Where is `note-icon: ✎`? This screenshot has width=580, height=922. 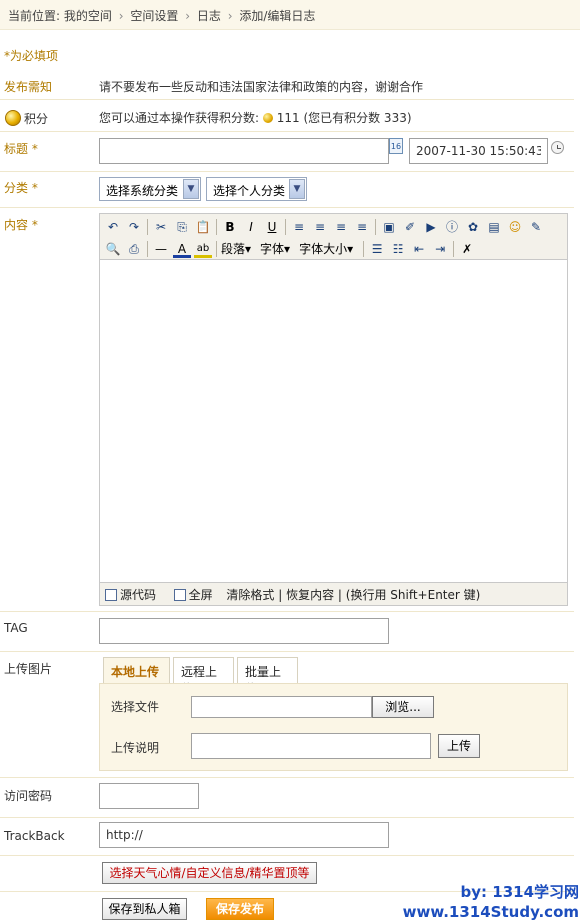
note-icon: ✎ is located at coordinates (536, 227).